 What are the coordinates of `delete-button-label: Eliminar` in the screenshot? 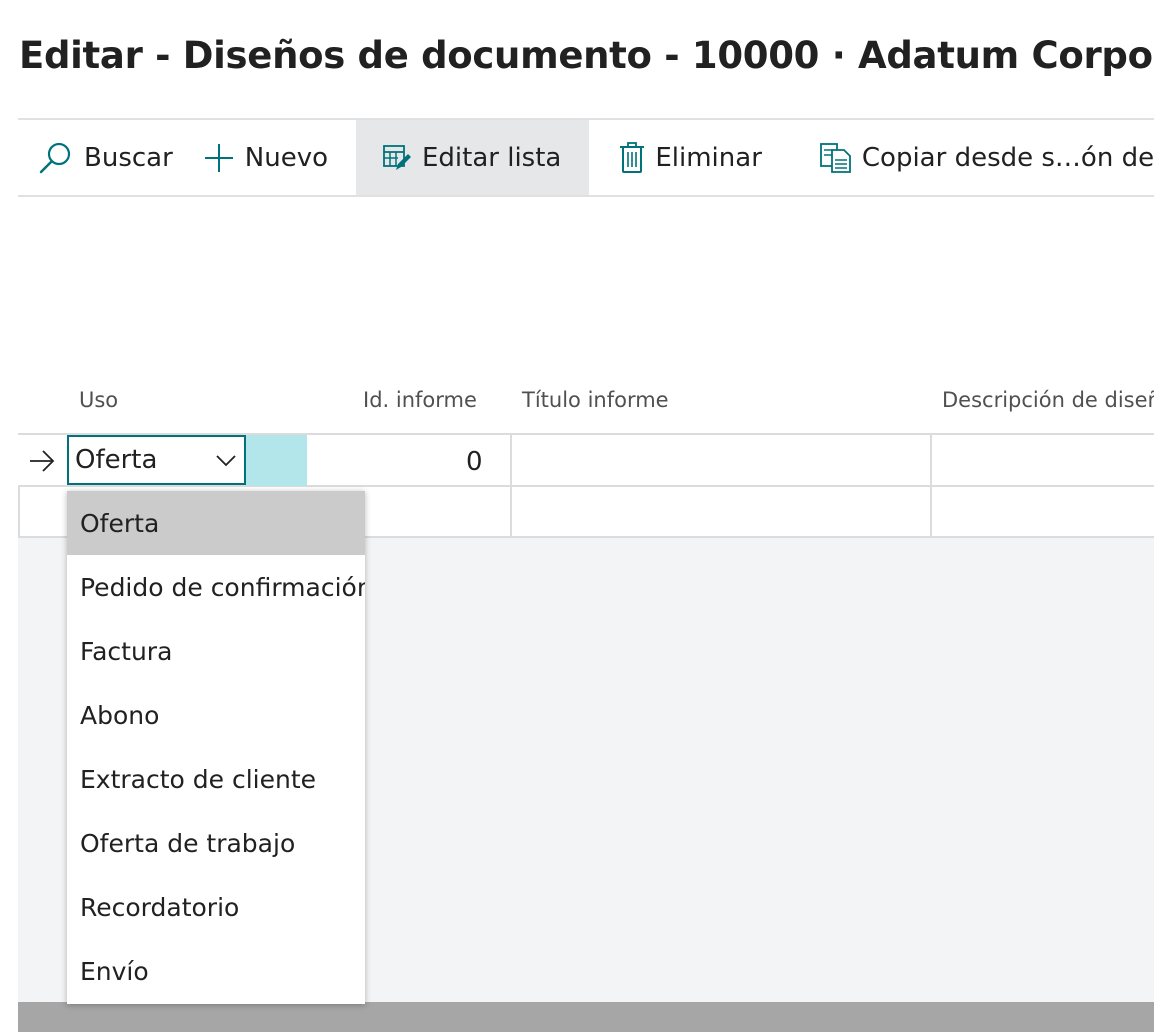 It's located at (708, 157).